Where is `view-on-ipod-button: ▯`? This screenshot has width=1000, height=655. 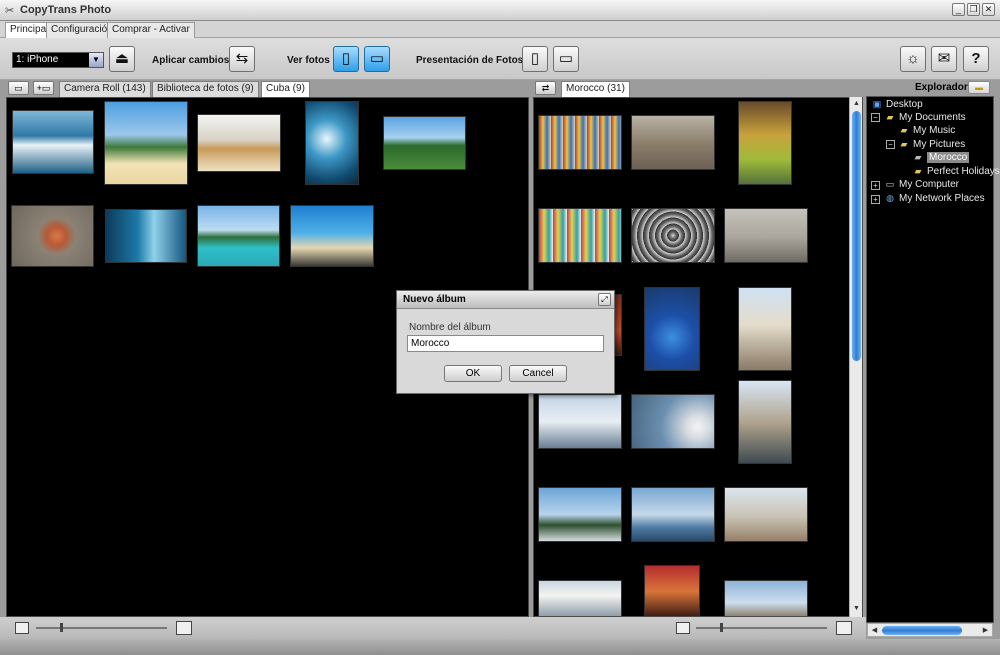 view-on-ipod-button: ▯ is located at coordinates (346, 59).